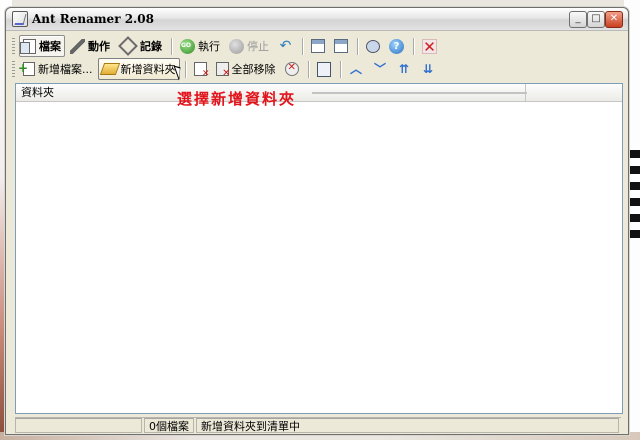 The width and height of the screenshot is (640, 440). I want to click on files-label: 檔案, so click(50, 46).